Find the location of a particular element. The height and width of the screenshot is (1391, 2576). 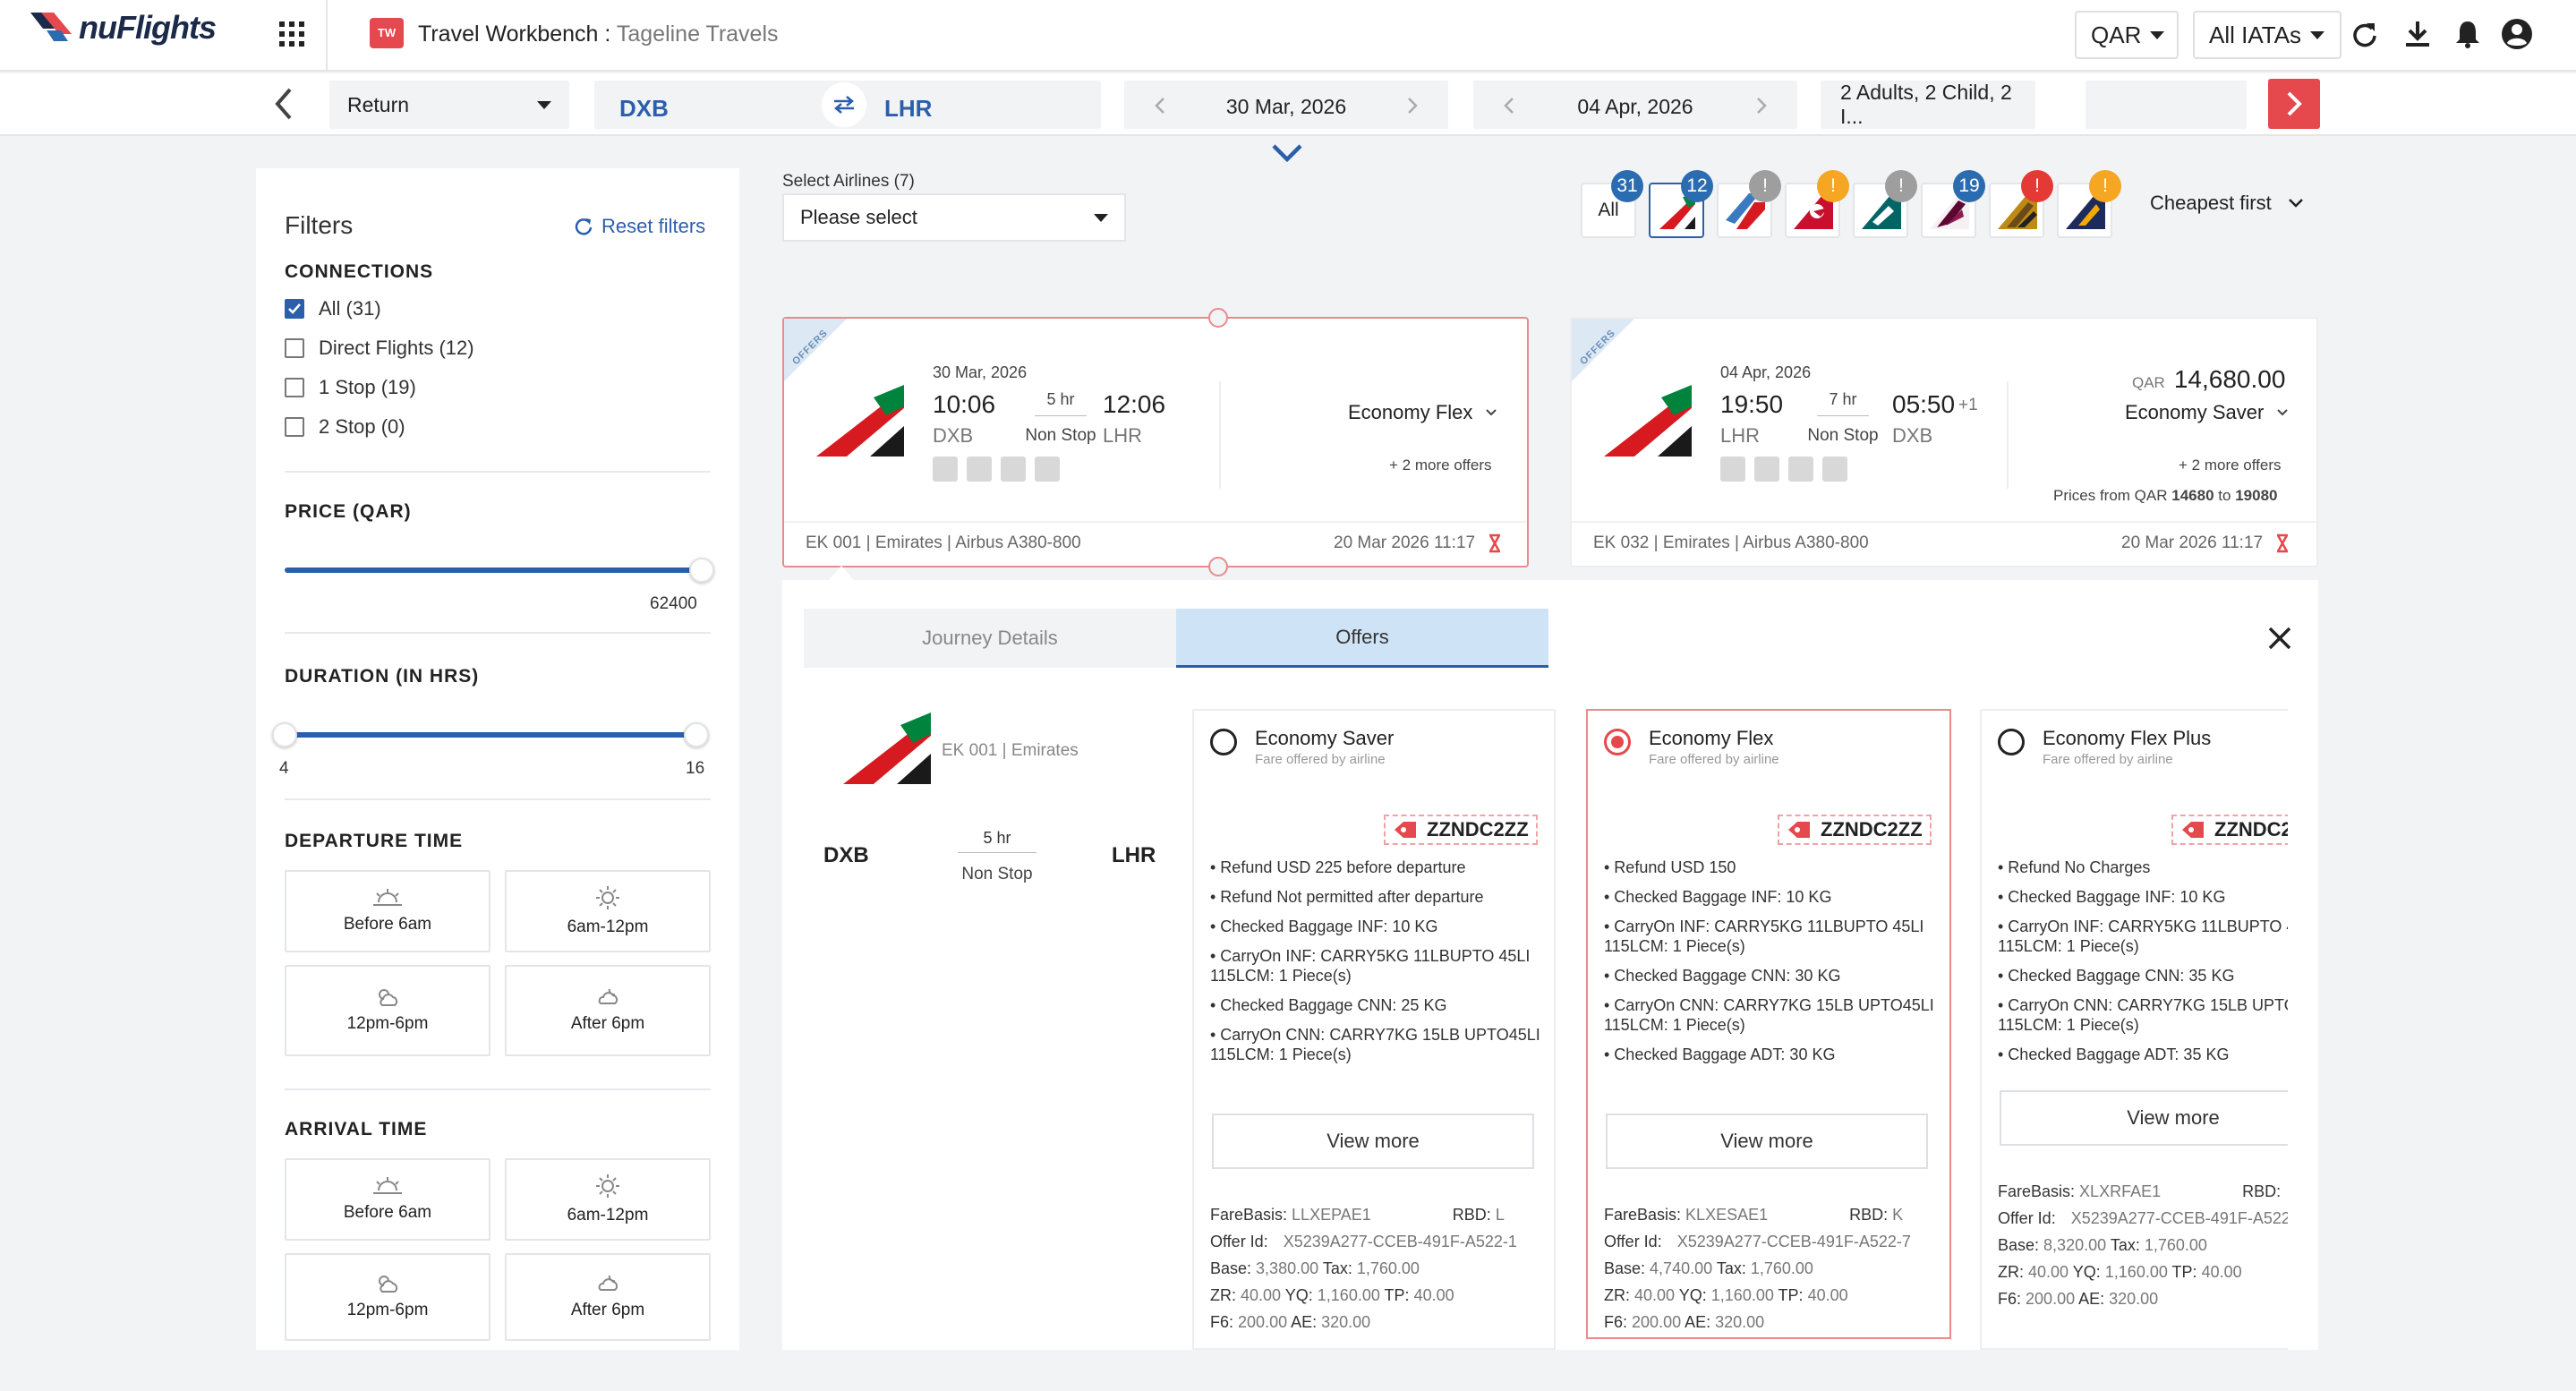

user-account-icon is located at coordinates (2517, 34).